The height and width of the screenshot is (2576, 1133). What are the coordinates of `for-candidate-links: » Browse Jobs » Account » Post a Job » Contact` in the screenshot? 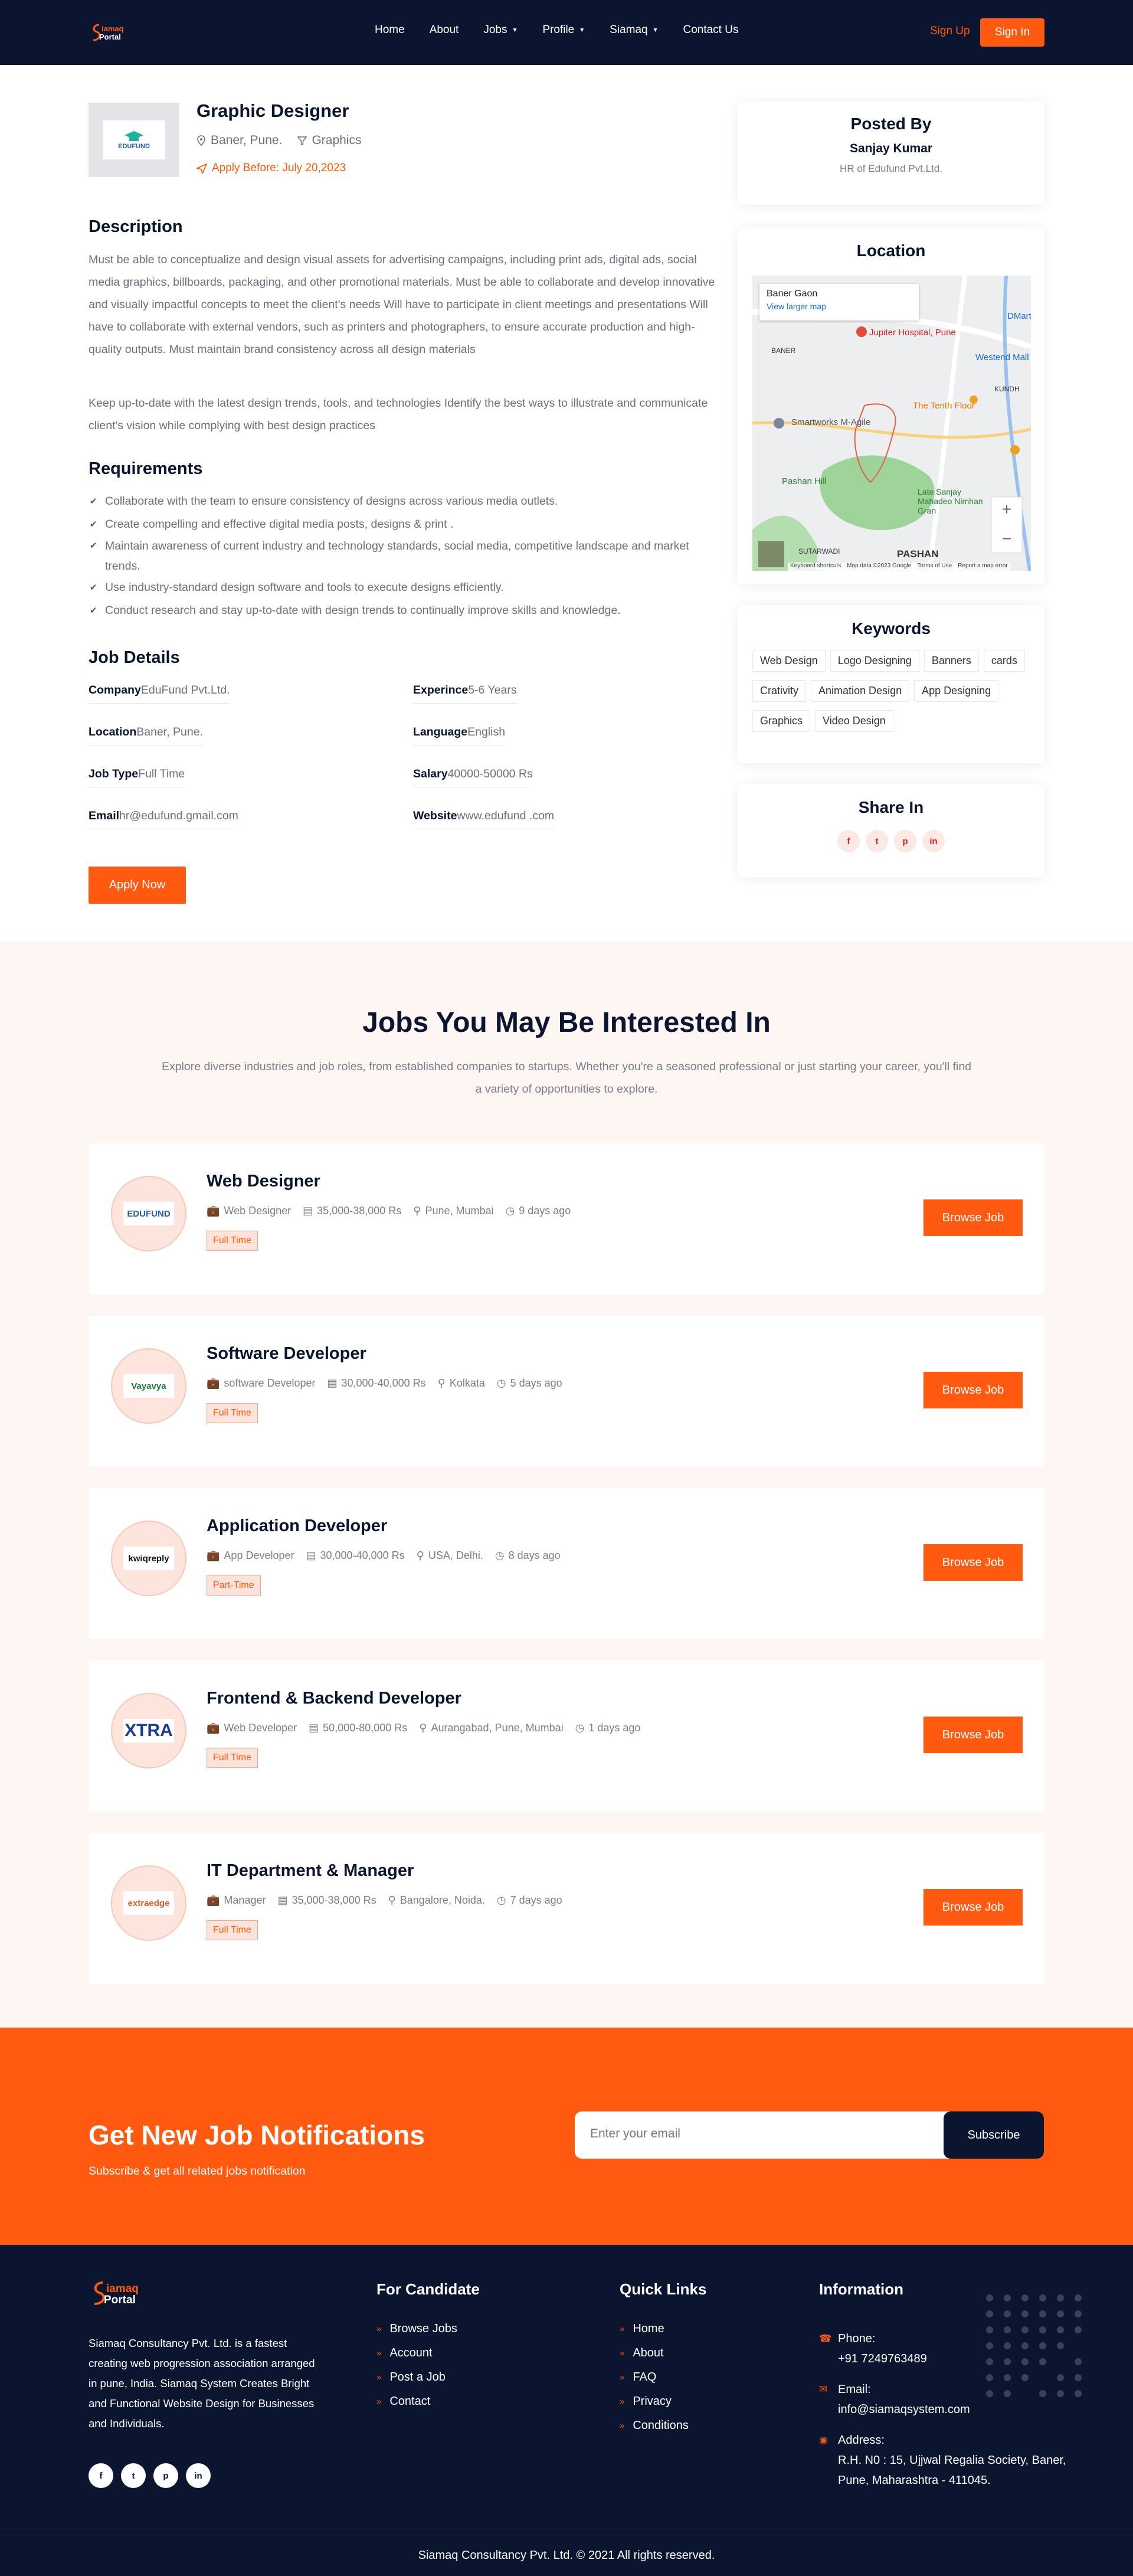 It's located at (416, 2365).